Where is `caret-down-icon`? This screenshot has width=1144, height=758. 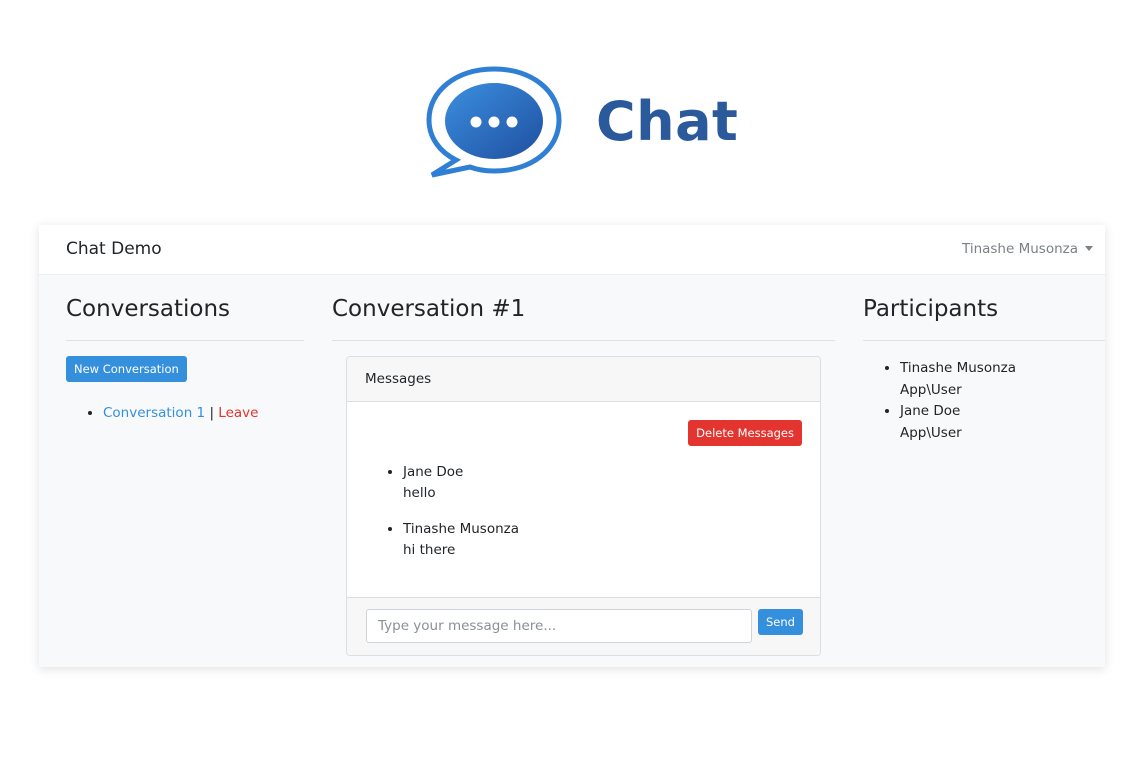
caret-down-icon is located at coordinates (1089, 248).